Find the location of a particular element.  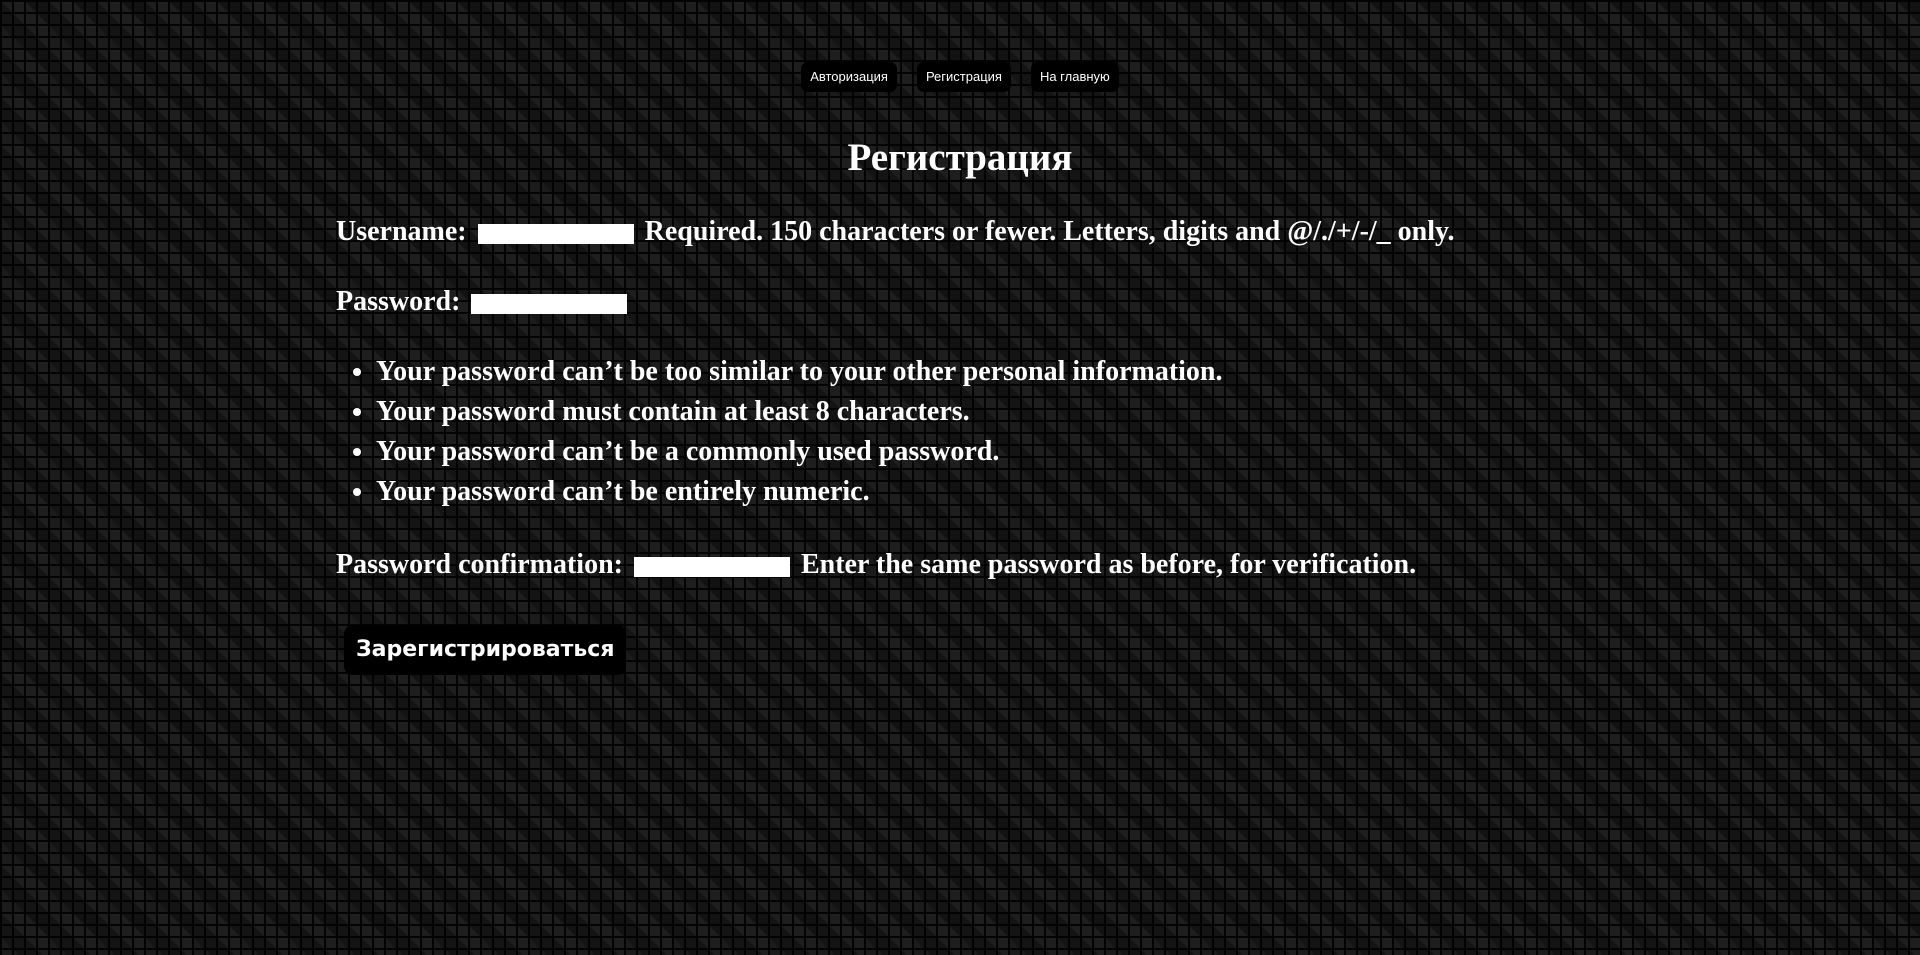

nav-login-link: Авторизация is located at coordinates (849, 77).